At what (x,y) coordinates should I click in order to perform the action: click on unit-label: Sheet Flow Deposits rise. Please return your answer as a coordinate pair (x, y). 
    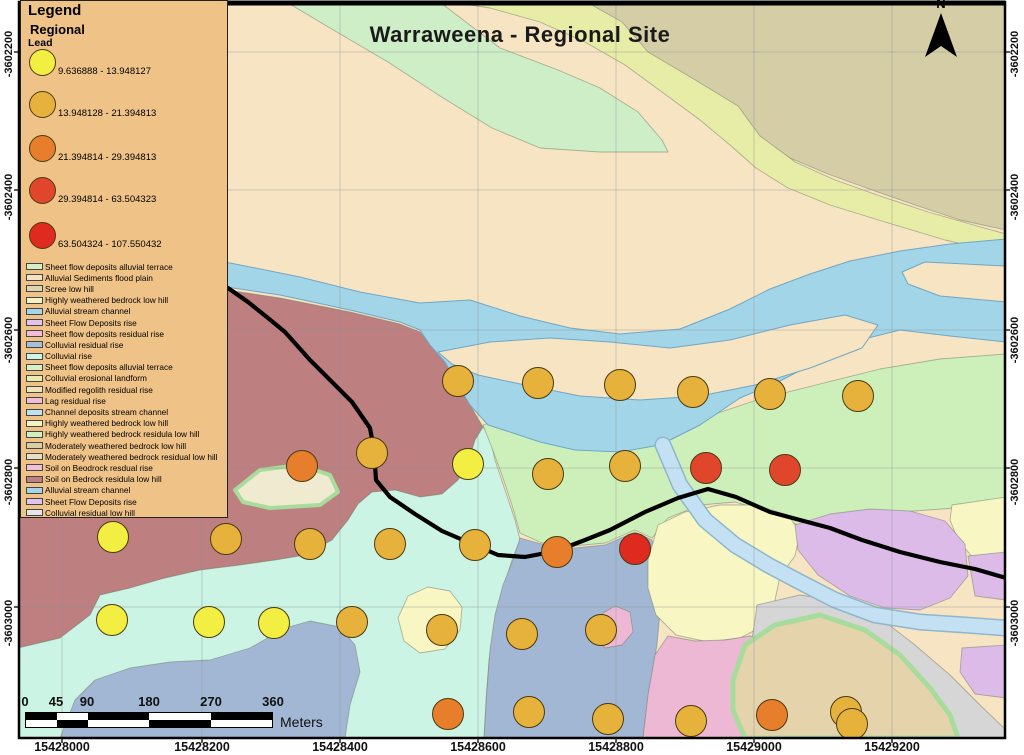
    Looking at the image, I should click on (91, 322).